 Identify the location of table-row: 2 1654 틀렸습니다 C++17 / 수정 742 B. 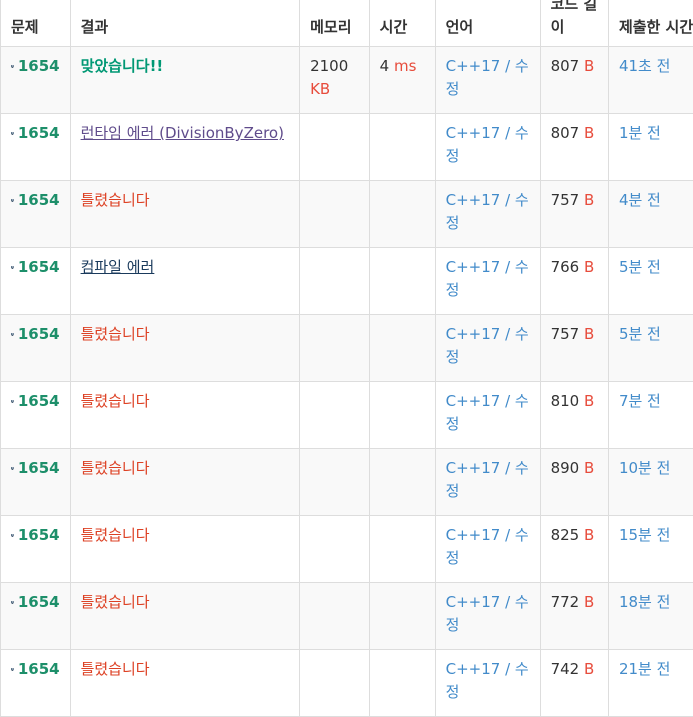
(347, 683).